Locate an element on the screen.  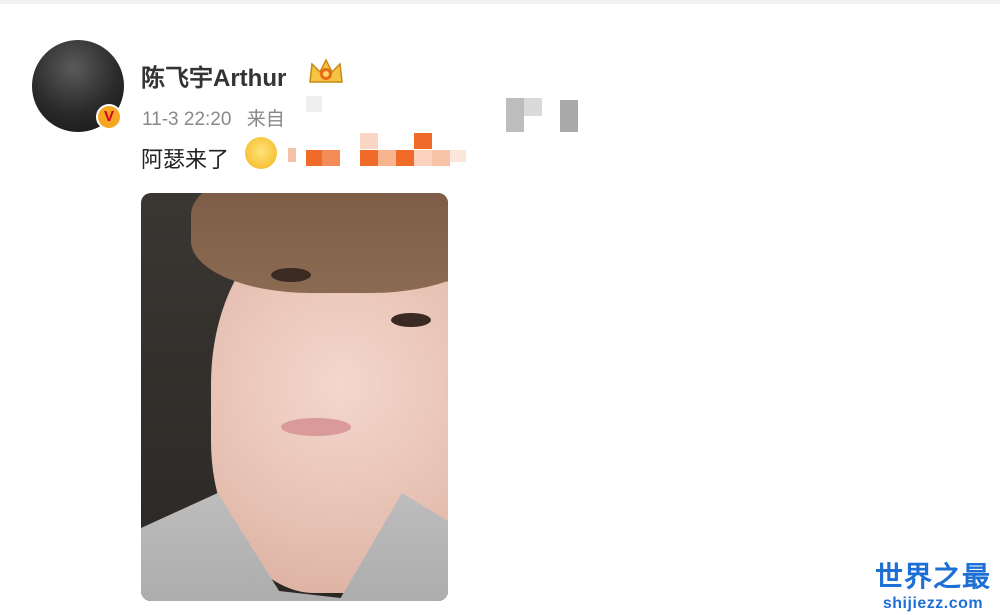
top-divider is located at coordinates (500, 2).